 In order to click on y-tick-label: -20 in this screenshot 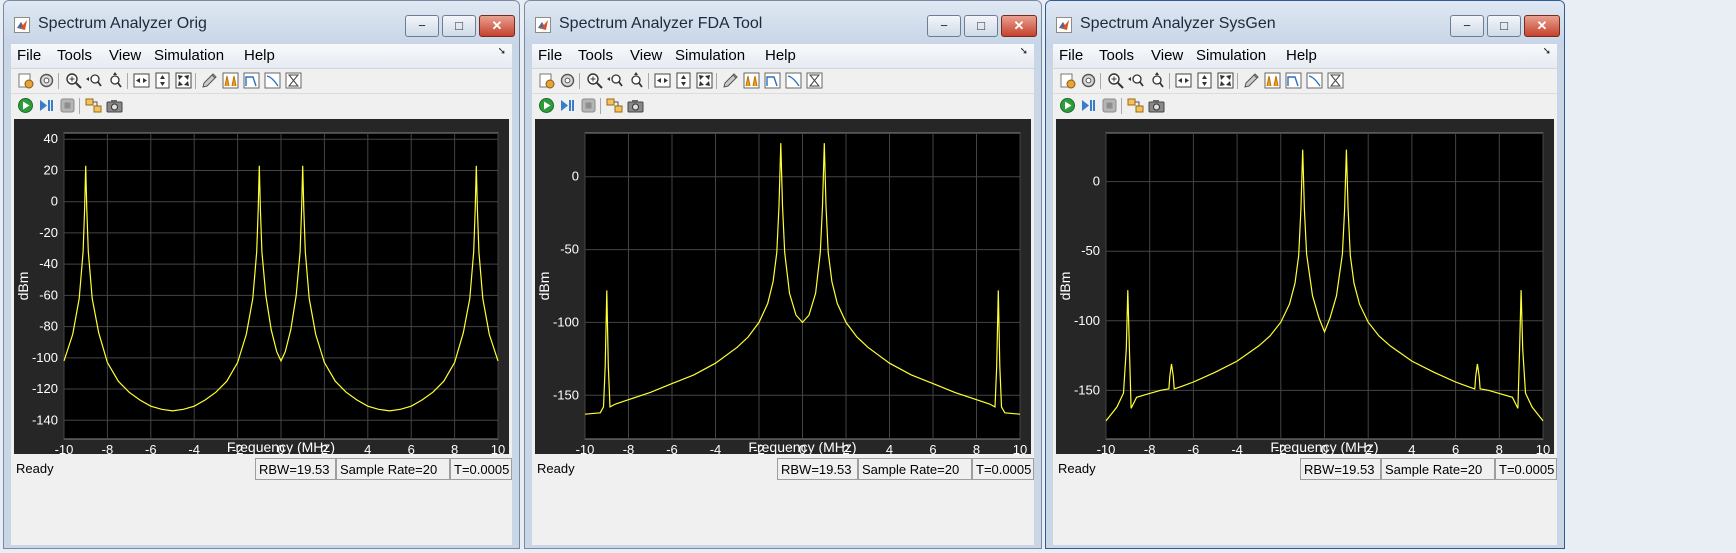, I will do `click(48, 232)`.